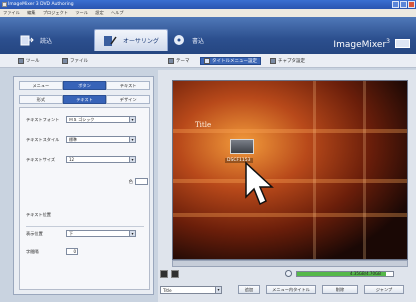  I want to click on next-page-button, so click(175, 274).